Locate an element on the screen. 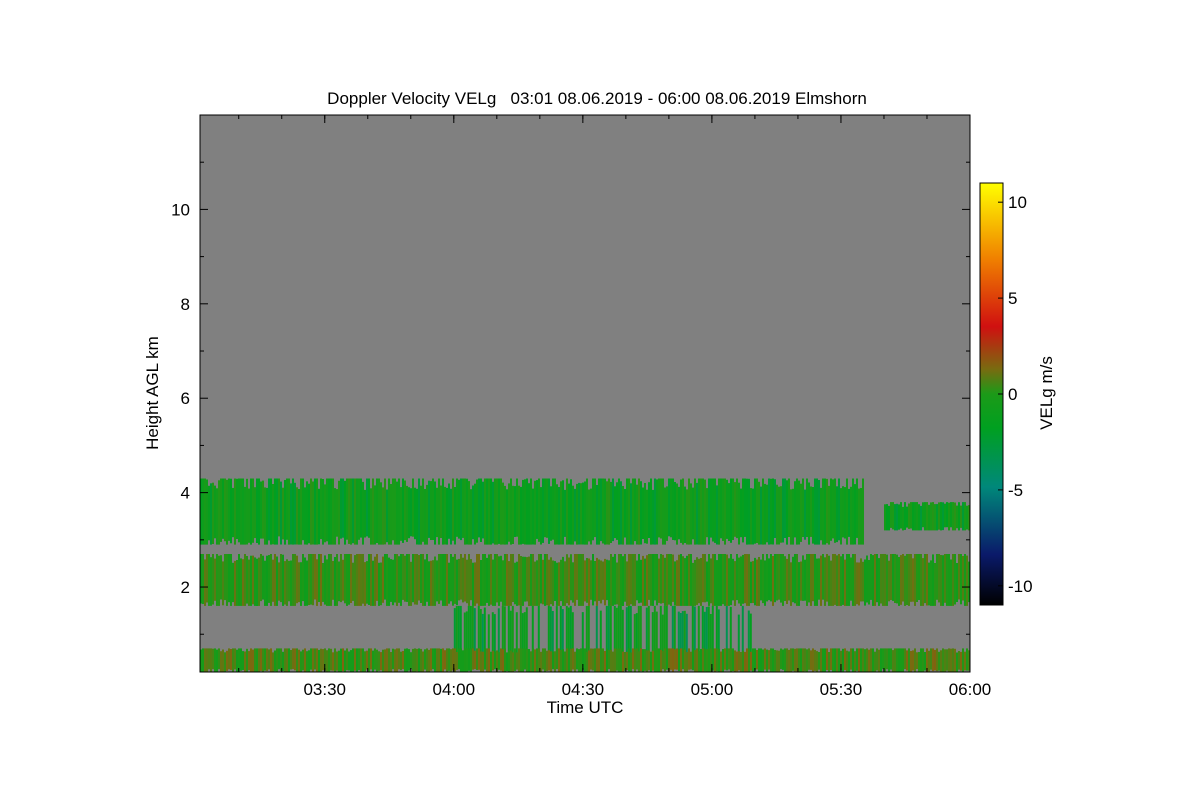 The width and height of the screenshot is (1200, 800). y-tick-label: 4 is located at coordinates (185, 493).